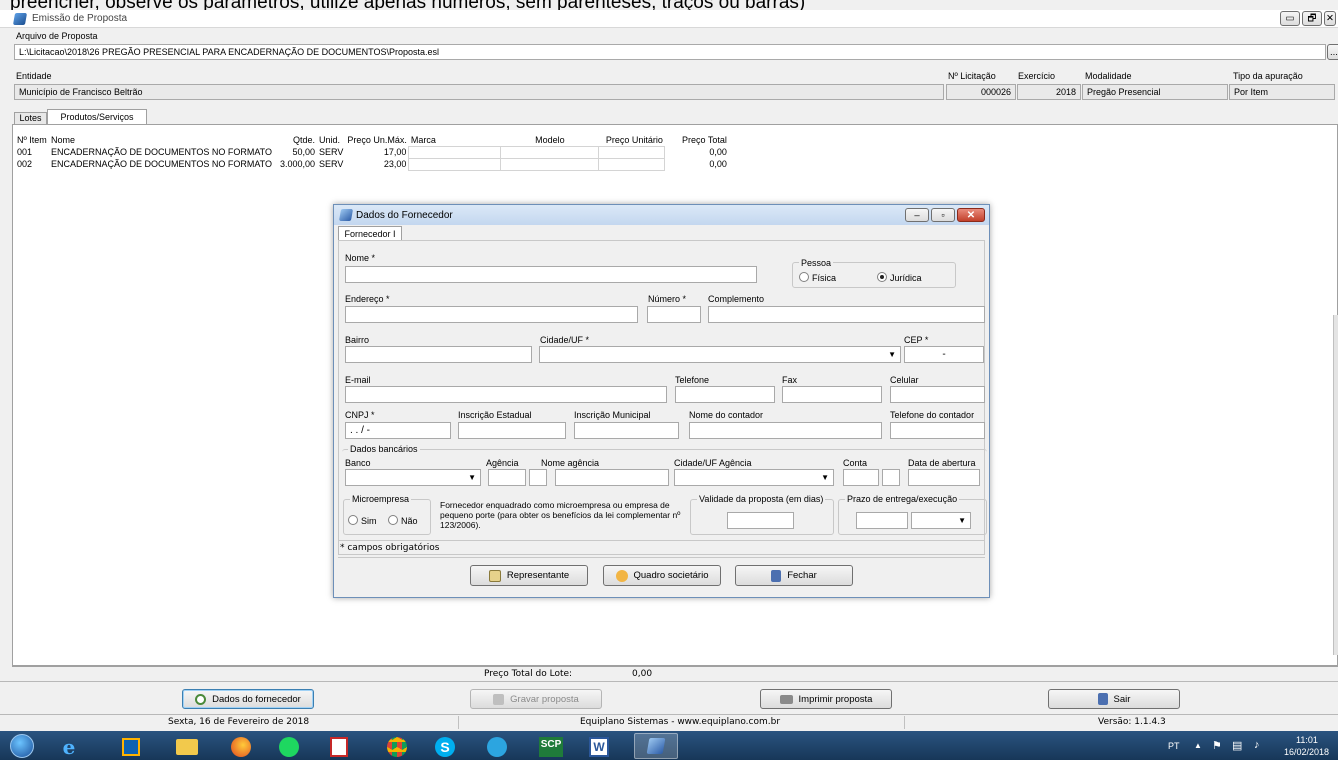  I want to click on quadro-societario-button: Quadro societário, so click(662, 575).